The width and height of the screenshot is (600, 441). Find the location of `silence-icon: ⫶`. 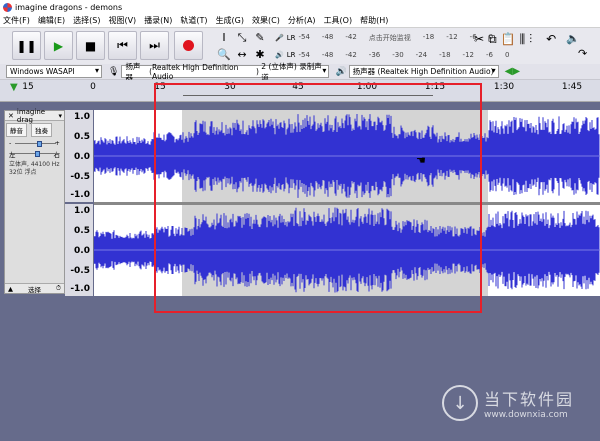

silence-icon: ⫶ is located at coordinates (530, 39).